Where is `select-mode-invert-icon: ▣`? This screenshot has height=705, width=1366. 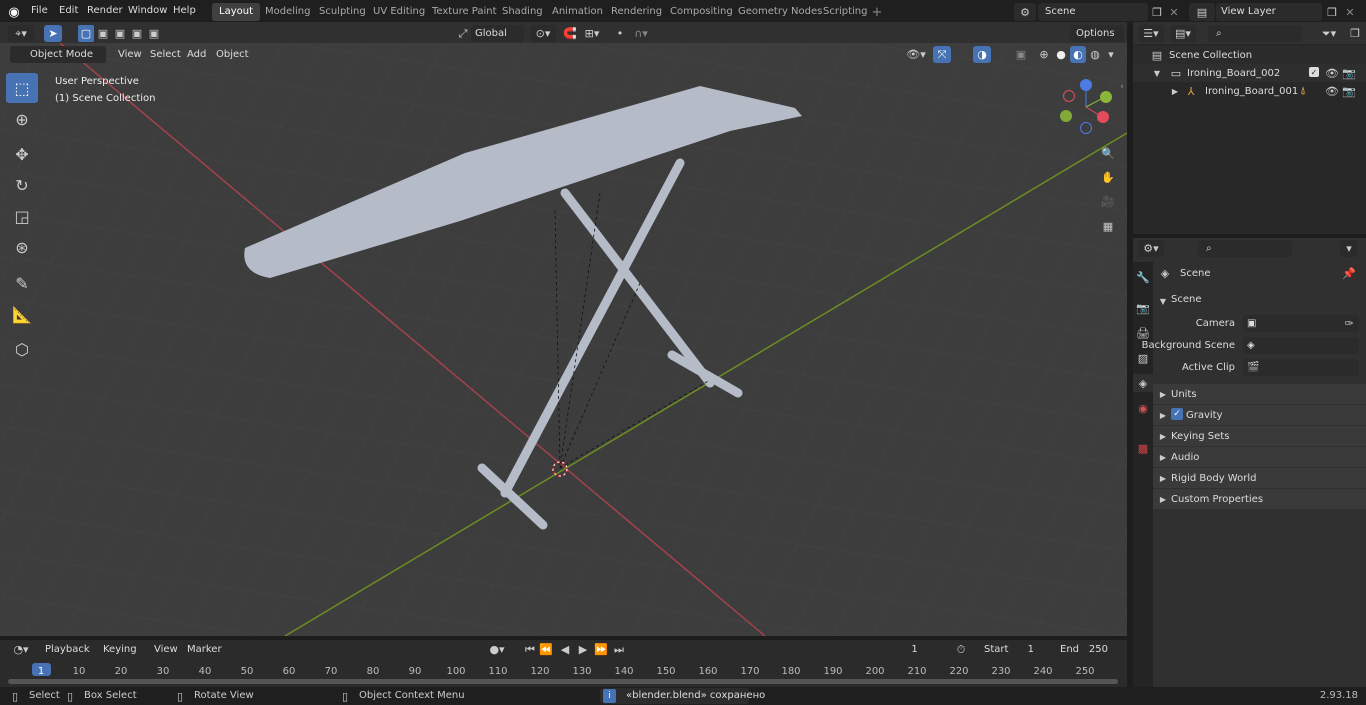
select-mode-invert-icon: ▣ is located at coordinates (137, 33).